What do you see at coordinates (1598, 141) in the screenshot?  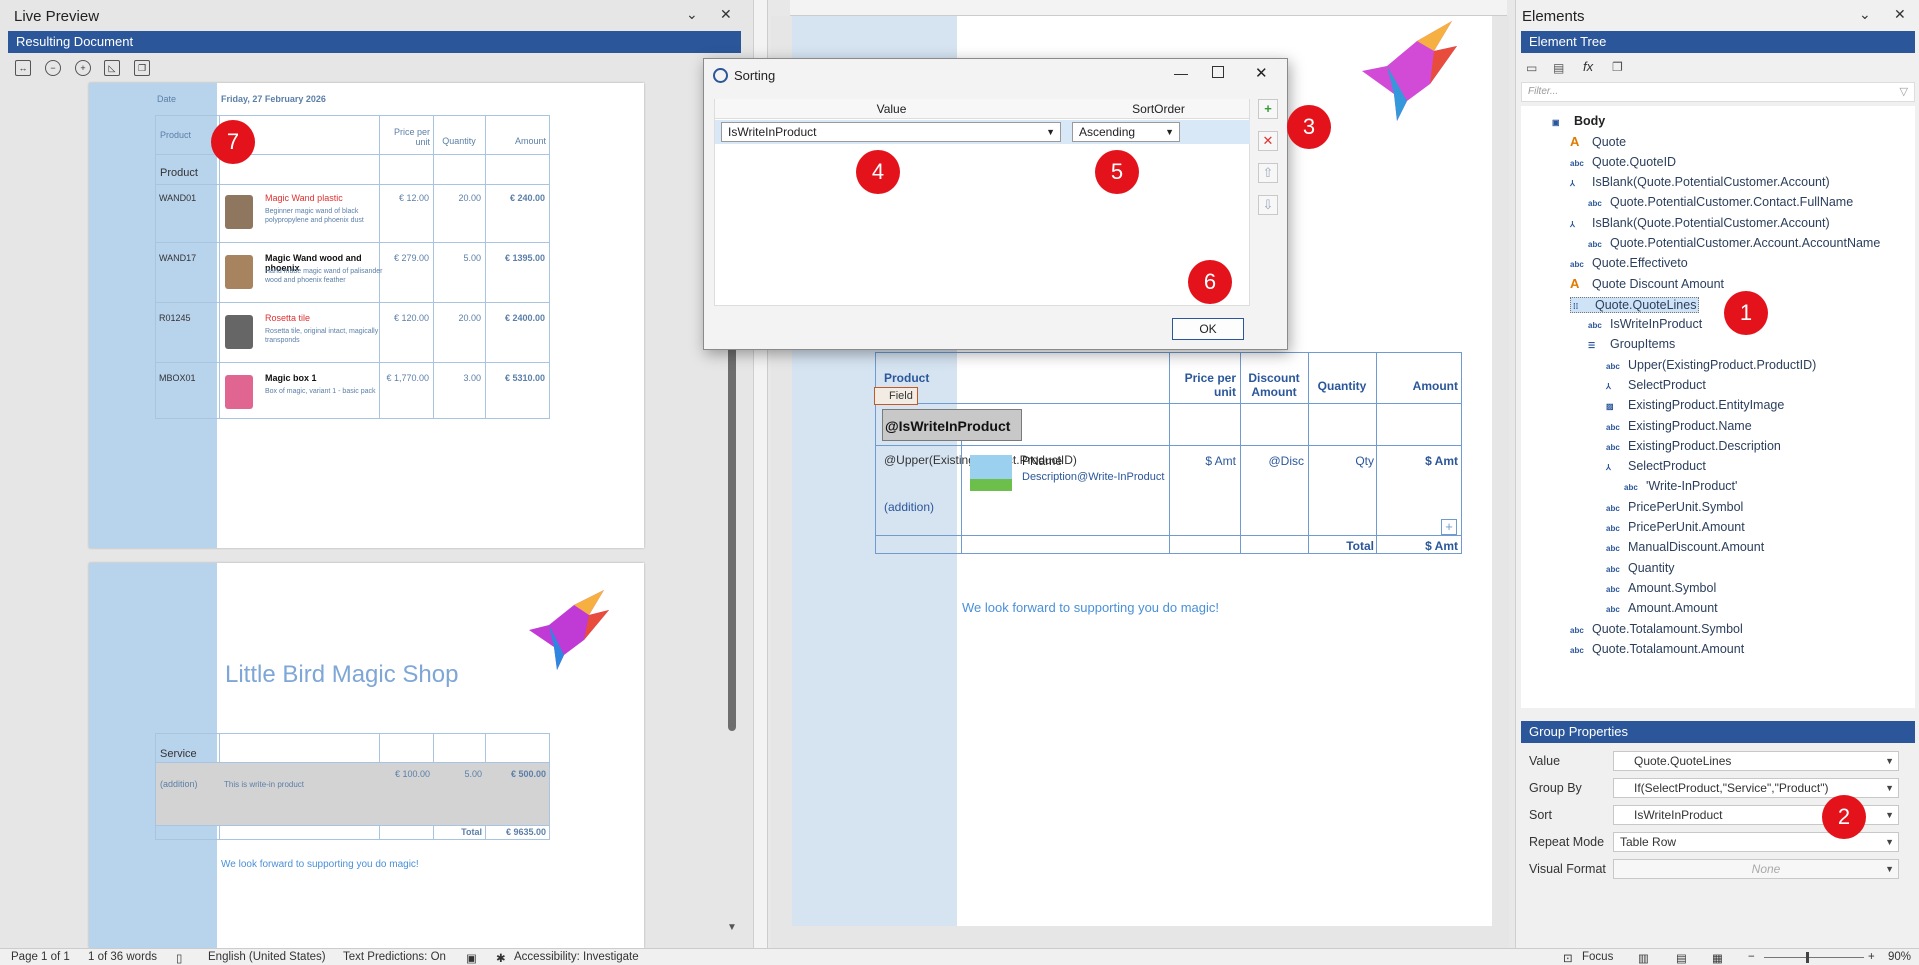 I see `tree-item: A Quote` at bounding box center [1598, 141].